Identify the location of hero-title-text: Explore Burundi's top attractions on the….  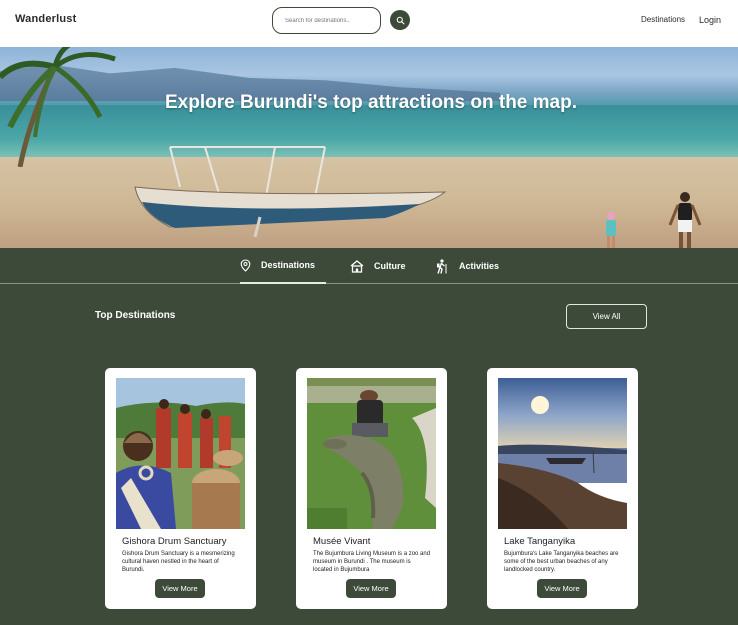
(371, 102).